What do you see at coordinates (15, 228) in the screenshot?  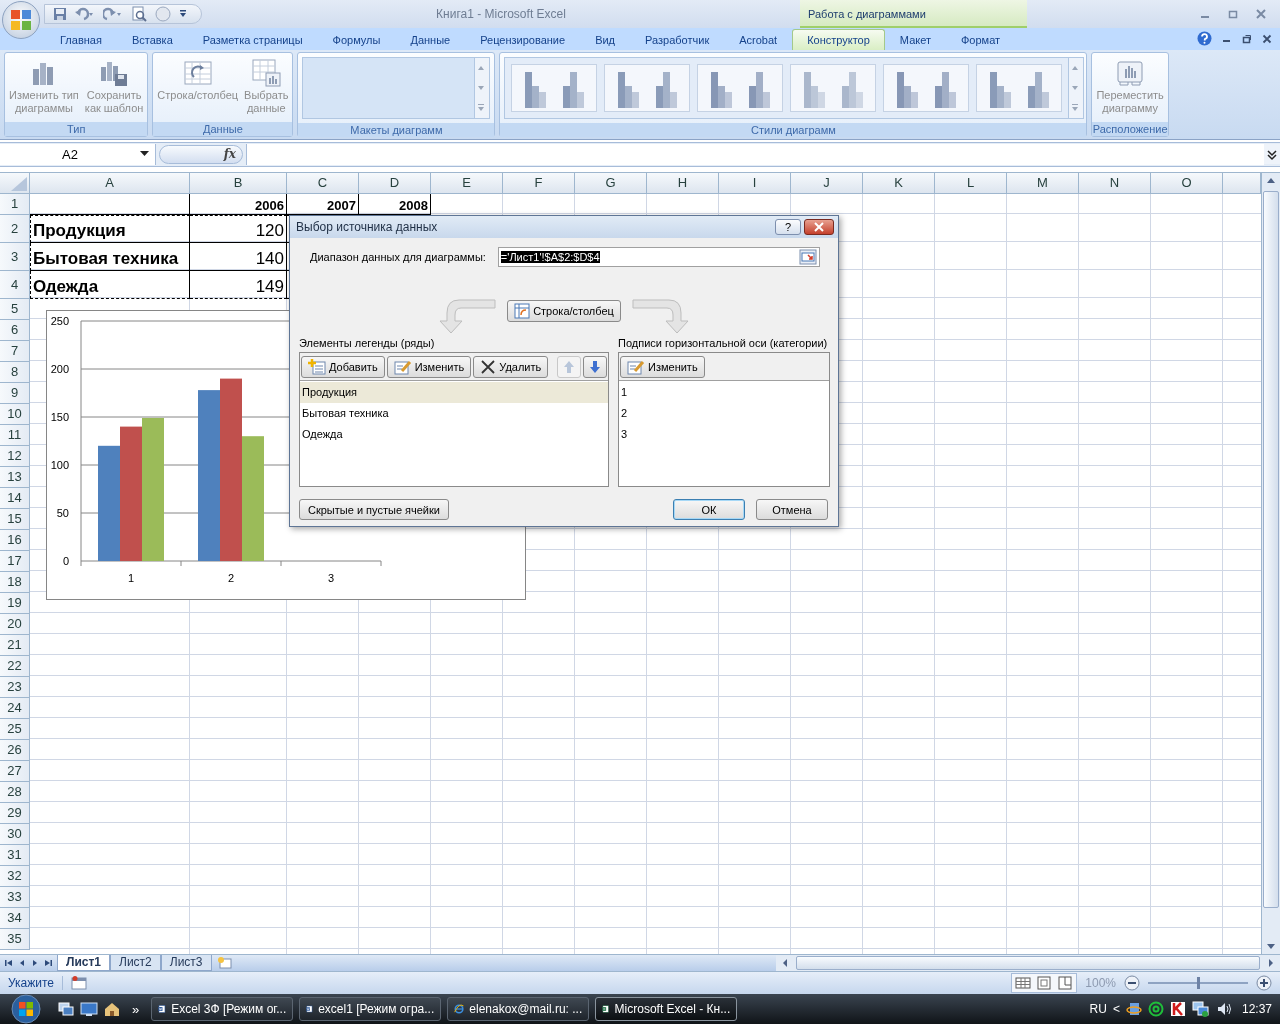 I see `row-header: 2` at bounding box center [15, 228].